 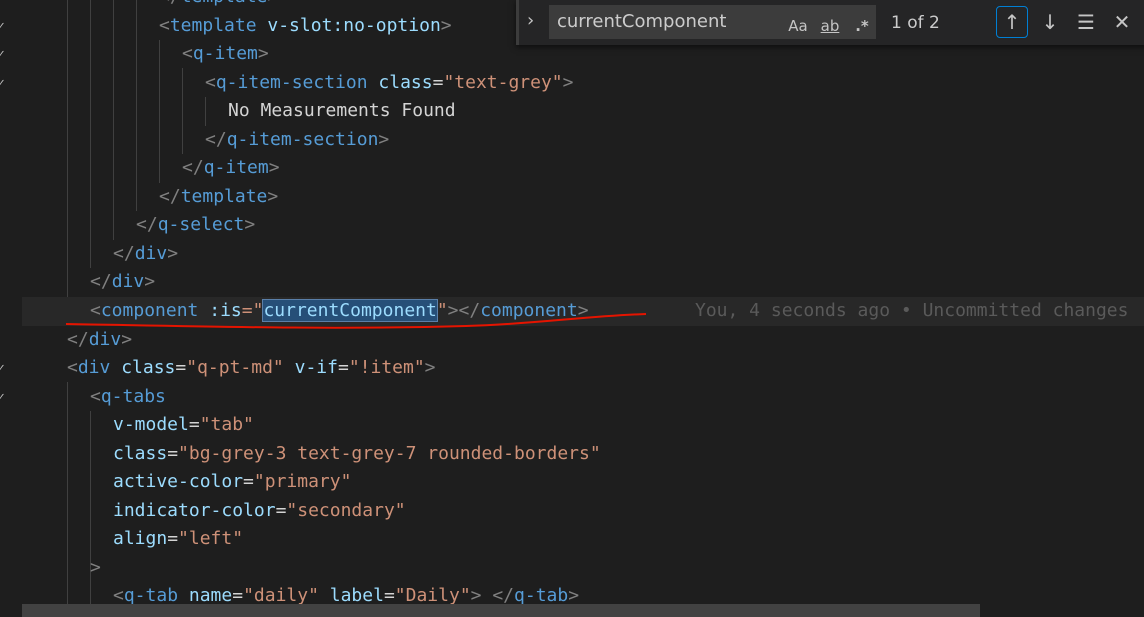 I want to click on code-line: >, so click(x=95, y=567).